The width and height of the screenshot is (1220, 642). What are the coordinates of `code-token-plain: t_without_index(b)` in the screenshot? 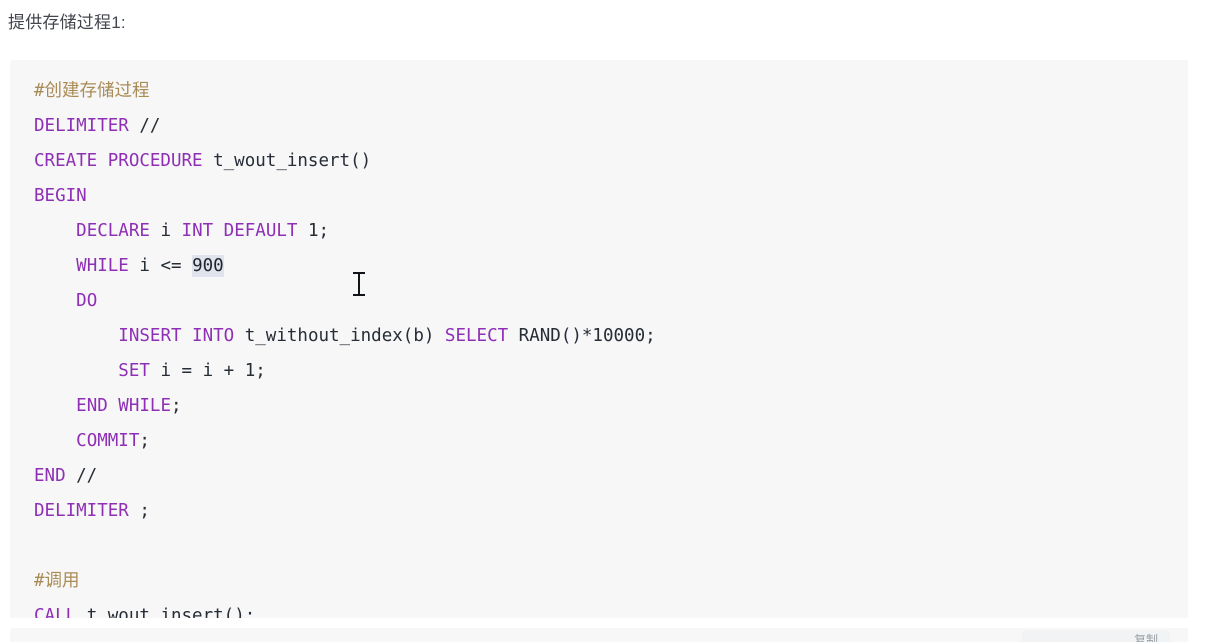 It's located at (339, 336).